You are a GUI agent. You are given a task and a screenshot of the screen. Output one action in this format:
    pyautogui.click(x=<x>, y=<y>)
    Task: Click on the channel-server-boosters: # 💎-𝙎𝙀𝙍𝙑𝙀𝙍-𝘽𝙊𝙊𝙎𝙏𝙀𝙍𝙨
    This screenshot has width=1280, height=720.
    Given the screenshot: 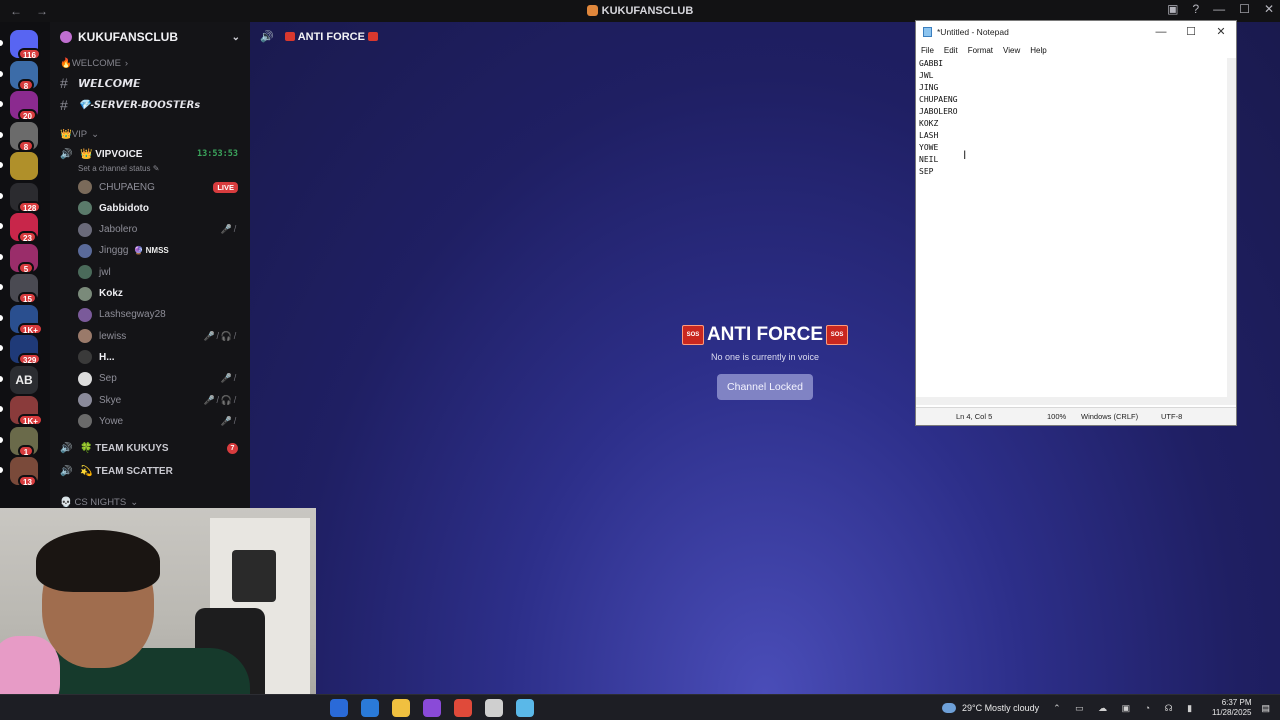 What is the action you would take?
    pyautogui.click(x=150, y=105)
    